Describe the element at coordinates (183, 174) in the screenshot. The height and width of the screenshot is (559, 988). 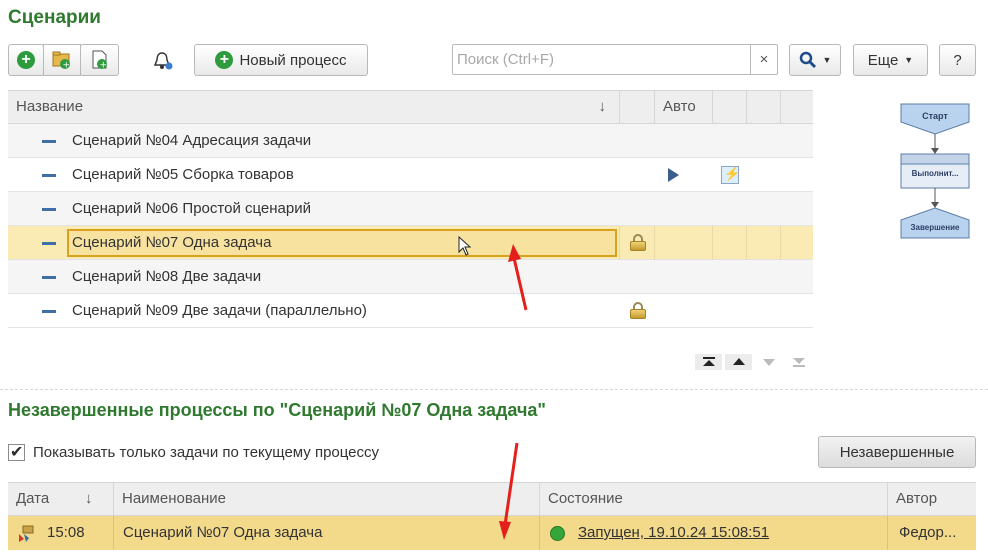
I see `scenario-name: Сценарий №05 Сборка товаров` at that location.